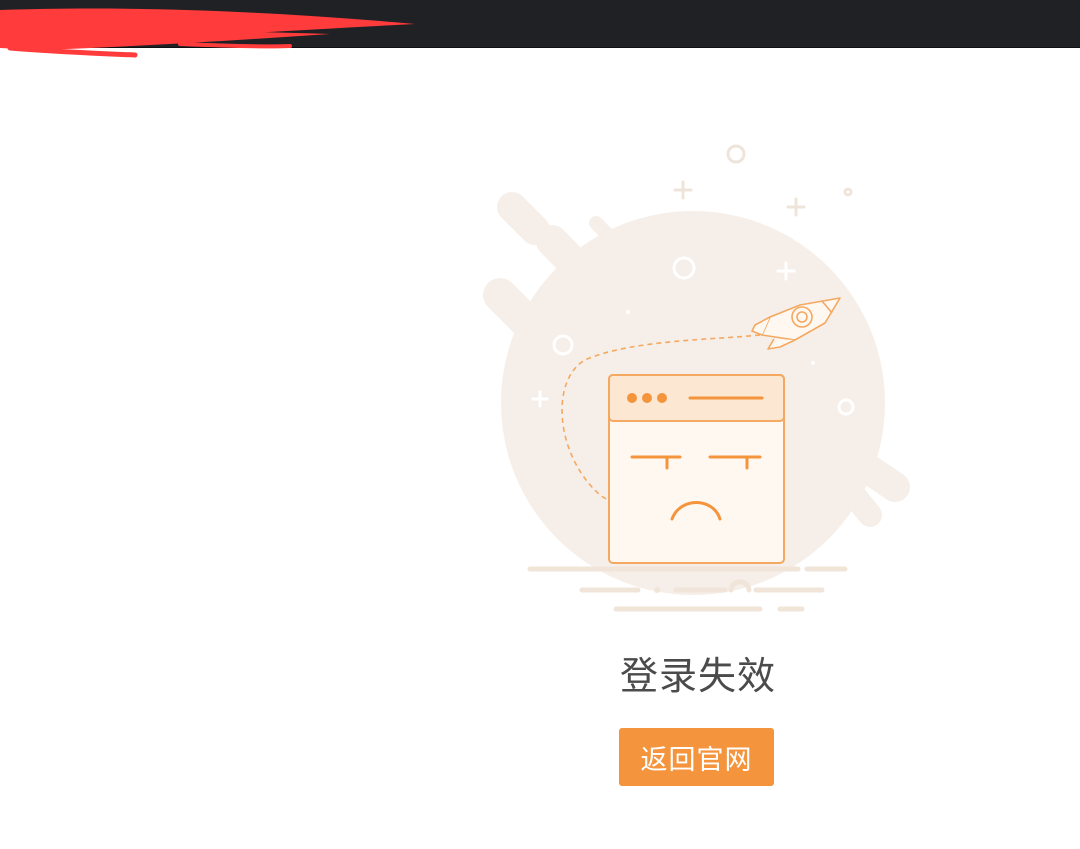 The height and width of the screenshot is (849, 1080). I want to click on redaction-scribble, so click(207, 33).